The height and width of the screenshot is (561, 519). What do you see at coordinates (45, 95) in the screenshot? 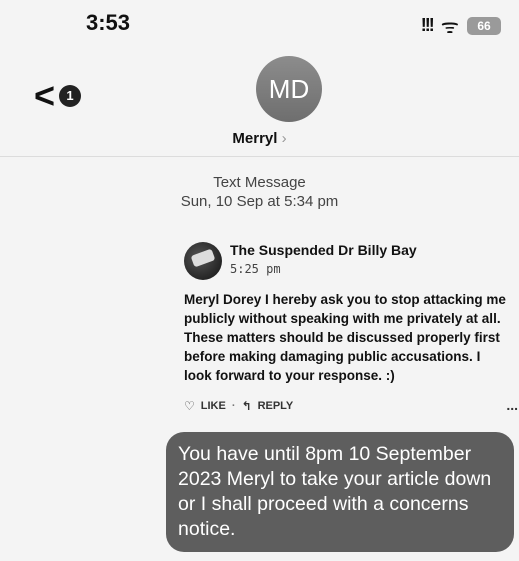
I see `chevron-left-icon: <` at bounding box center [45, 95].